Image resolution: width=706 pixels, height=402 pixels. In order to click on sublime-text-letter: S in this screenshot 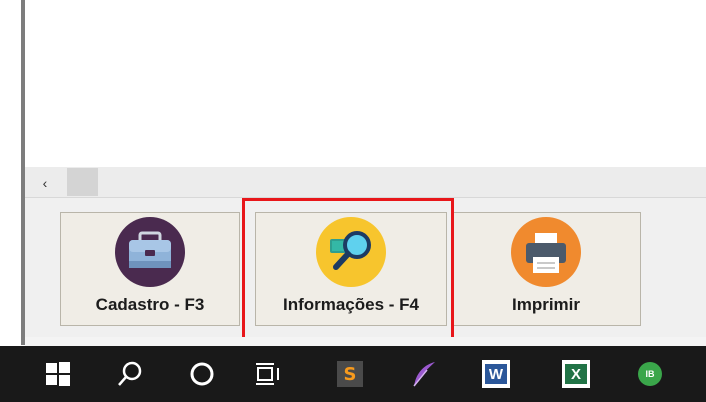, I will do `click(350, 374)`.